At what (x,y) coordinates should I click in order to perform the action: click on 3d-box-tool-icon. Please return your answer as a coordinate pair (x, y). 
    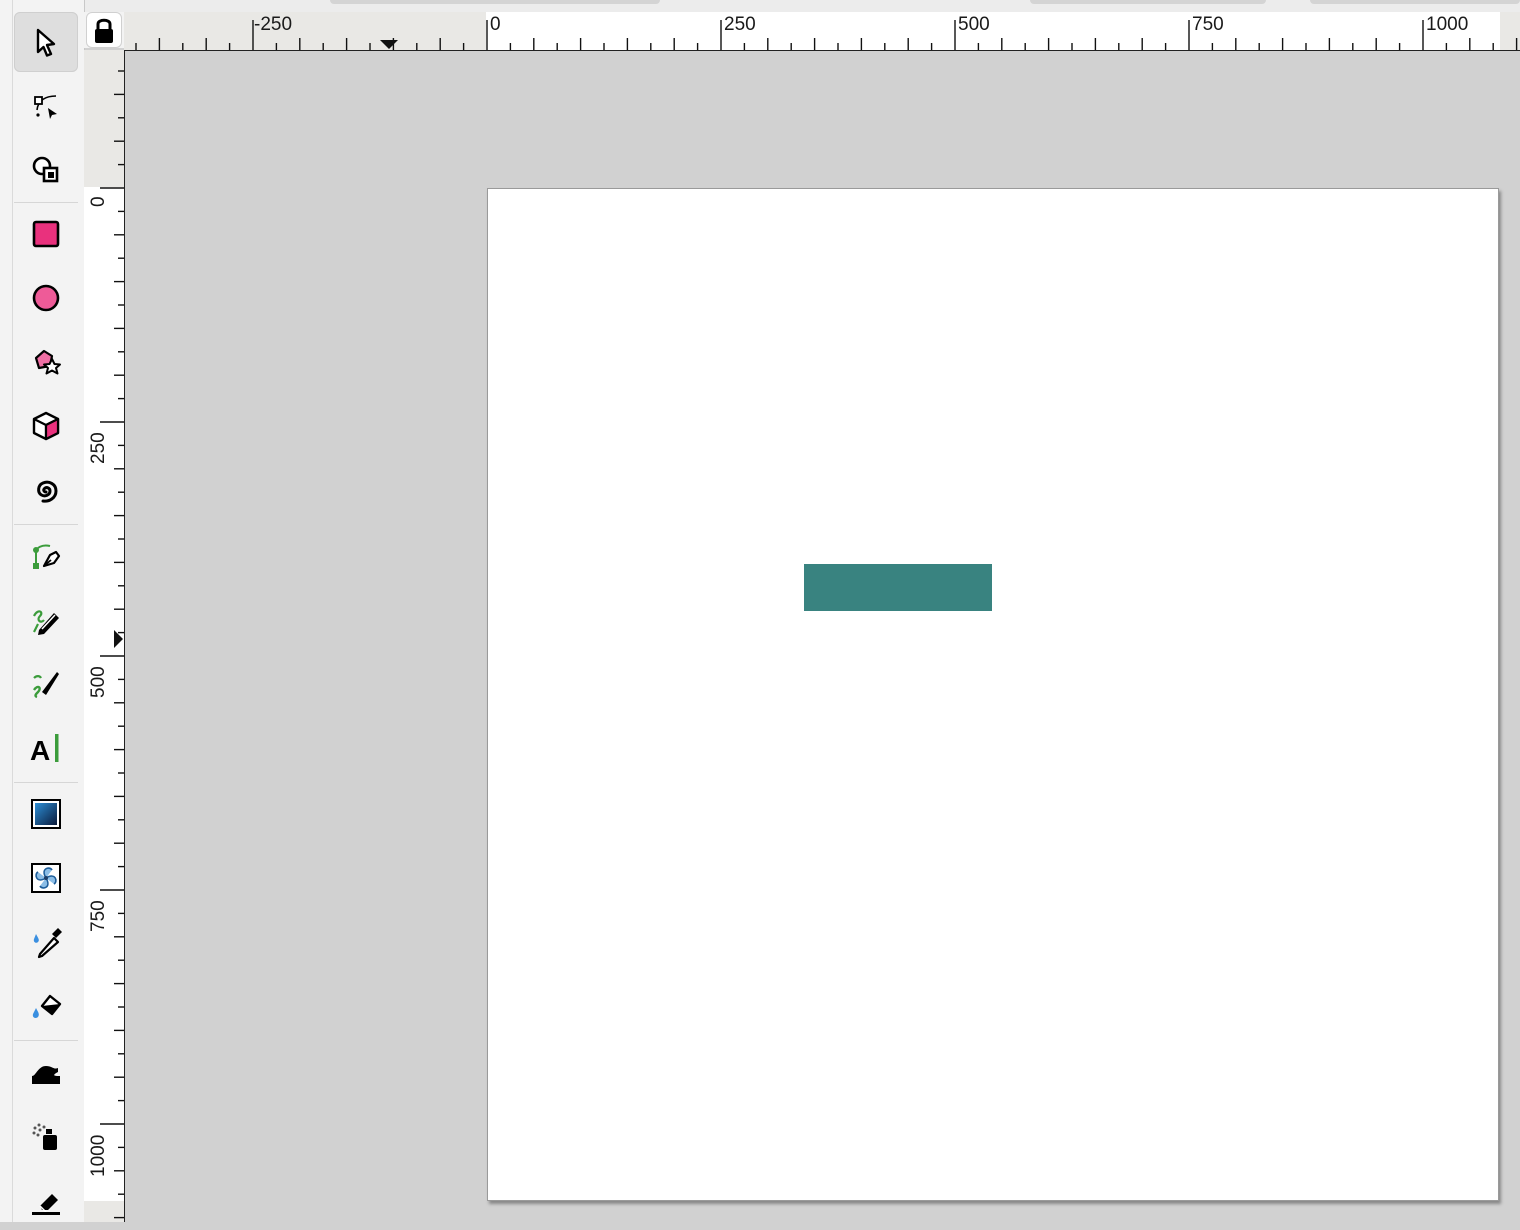
    Looking at the image, I should click on (46, 426).